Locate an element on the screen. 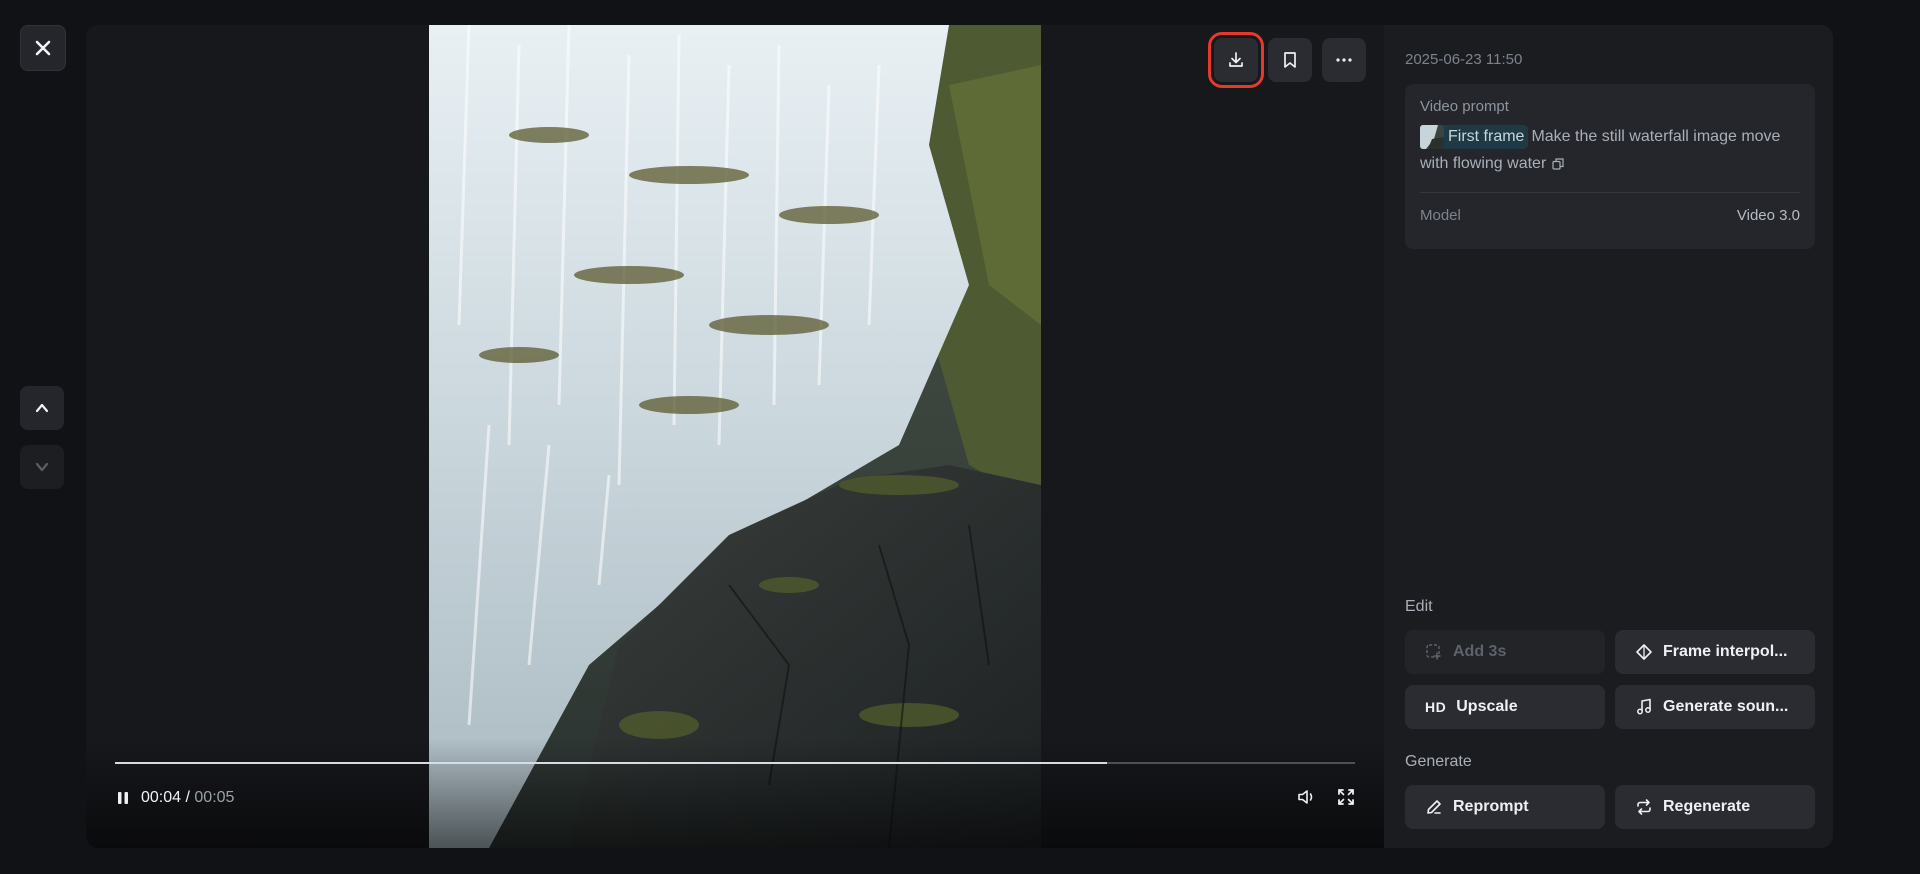 The image size is (1920, 874). pause-icon is located at coordinates (123, 798).